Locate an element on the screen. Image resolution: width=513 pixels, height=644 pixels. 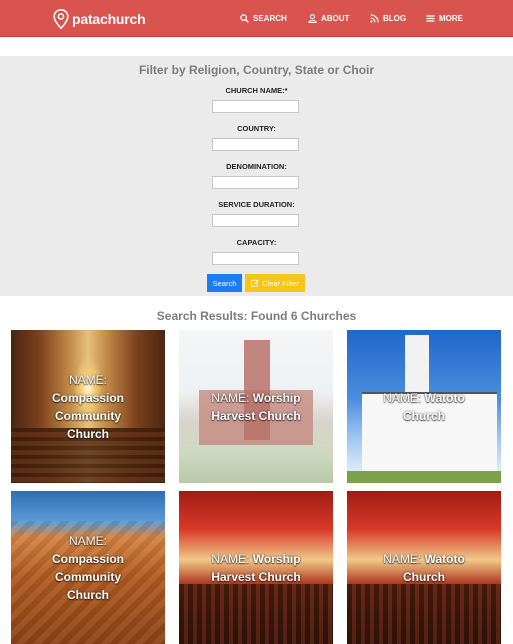
nav-about: ABOUT is located at coordinates (328, 18).